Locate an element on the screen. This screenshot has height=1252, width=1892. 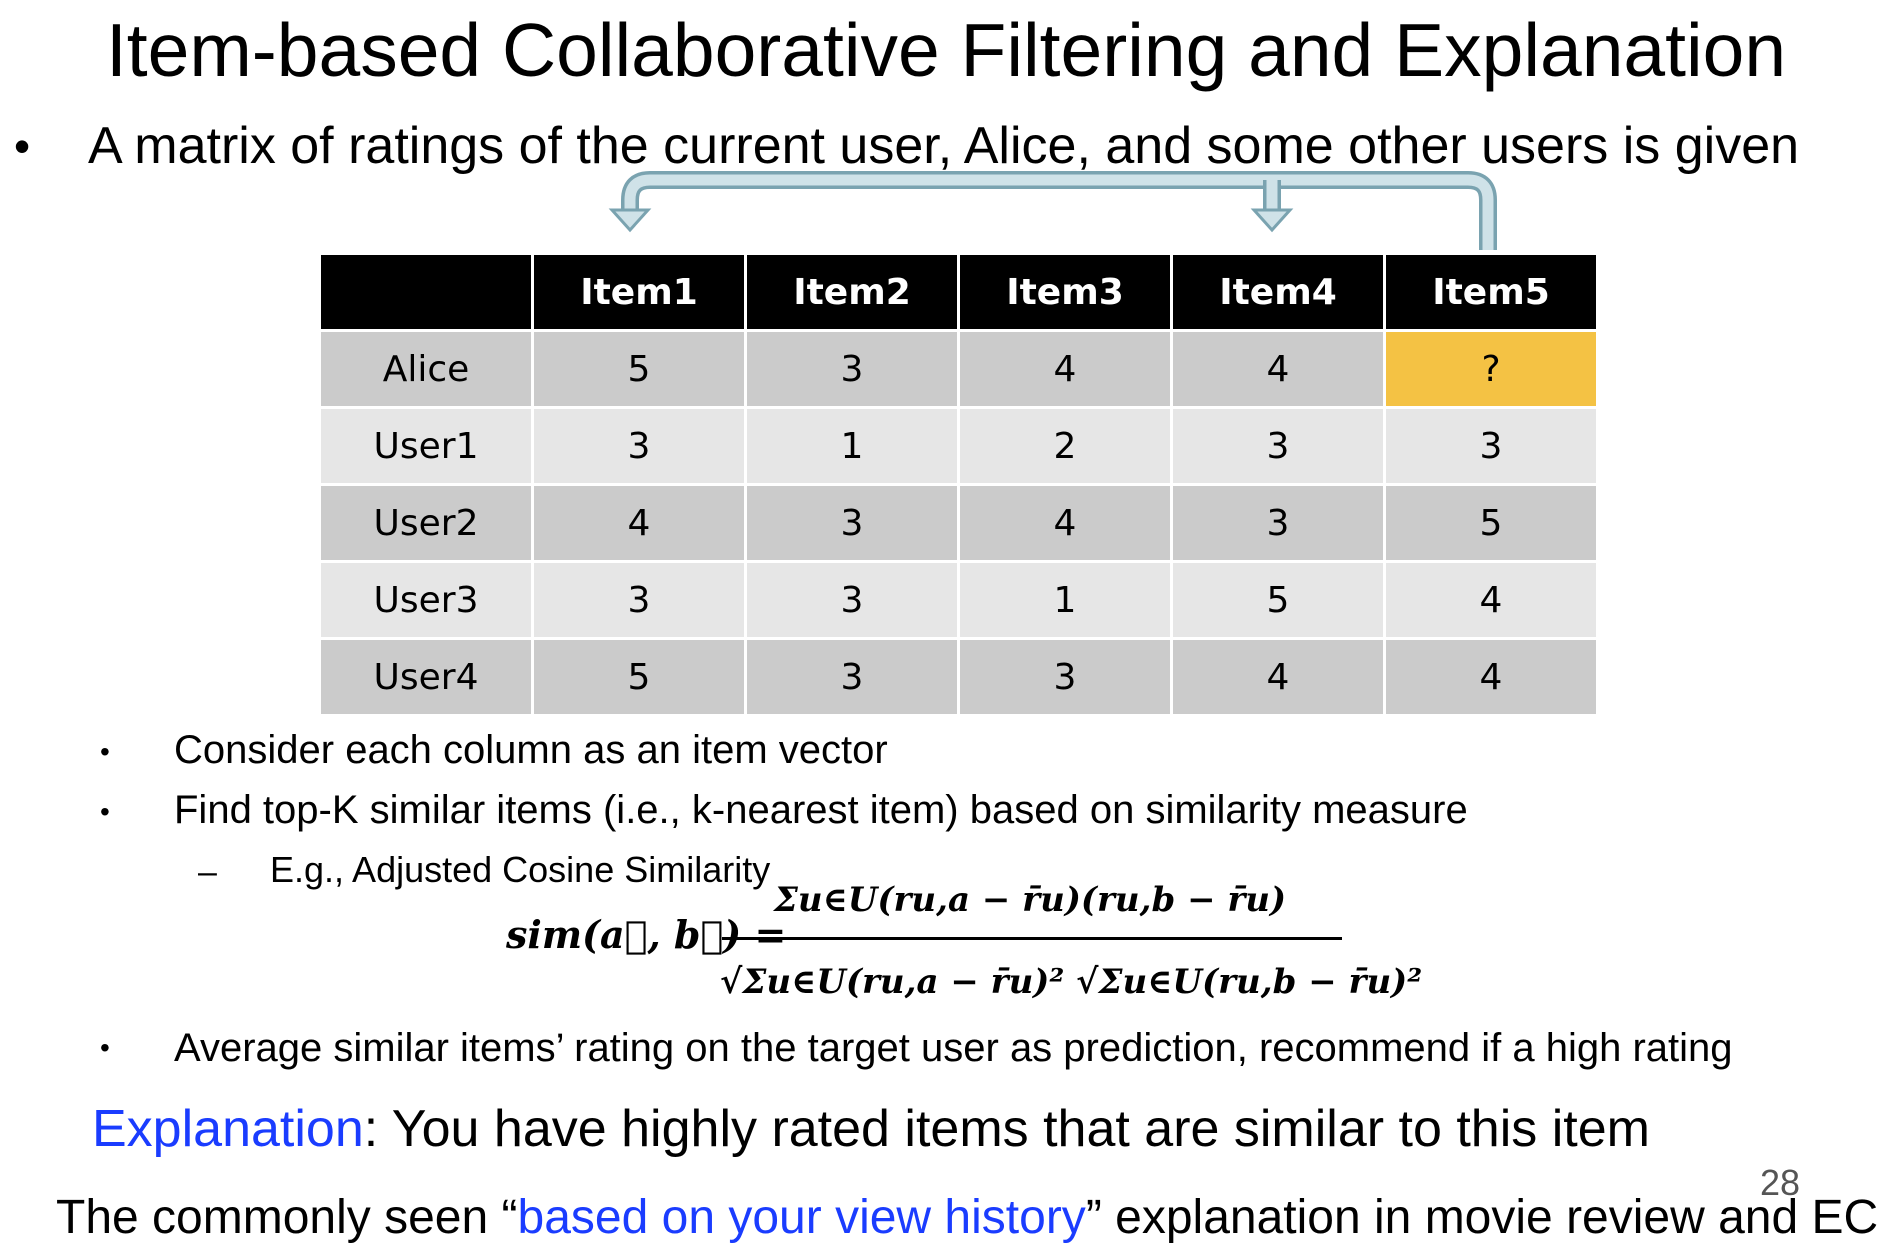
table-header-row: Item1 Item2 Item3 Item4 Item5 is located at coordinates (958, 292).